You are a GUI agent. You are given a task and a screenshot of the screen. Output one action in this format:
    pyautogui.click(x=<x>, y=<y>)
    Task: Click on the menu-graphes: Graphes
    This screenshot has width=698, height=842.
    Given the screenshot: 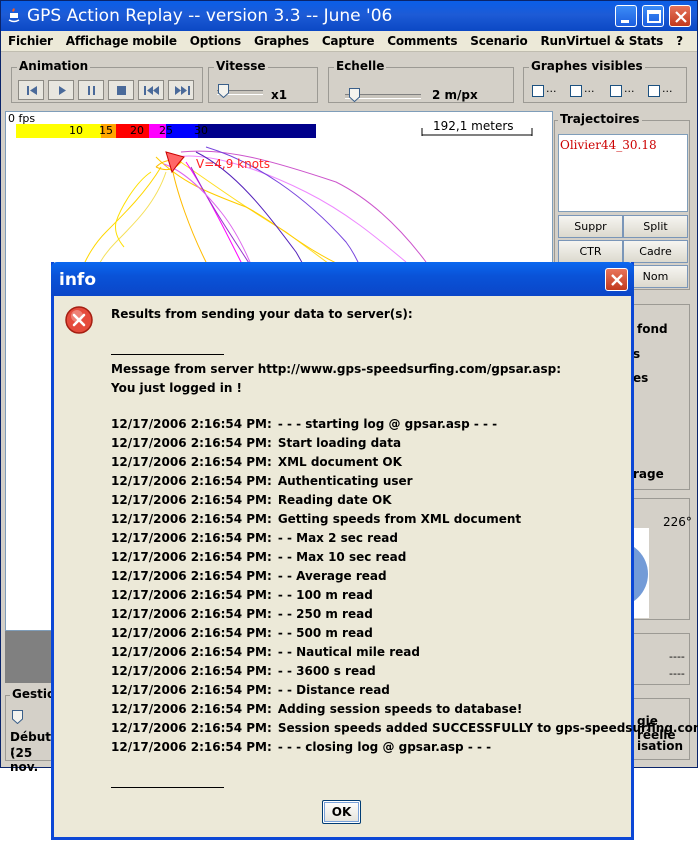 What is the action you would take?
    pyautogui.click(x=281, y=39)
    